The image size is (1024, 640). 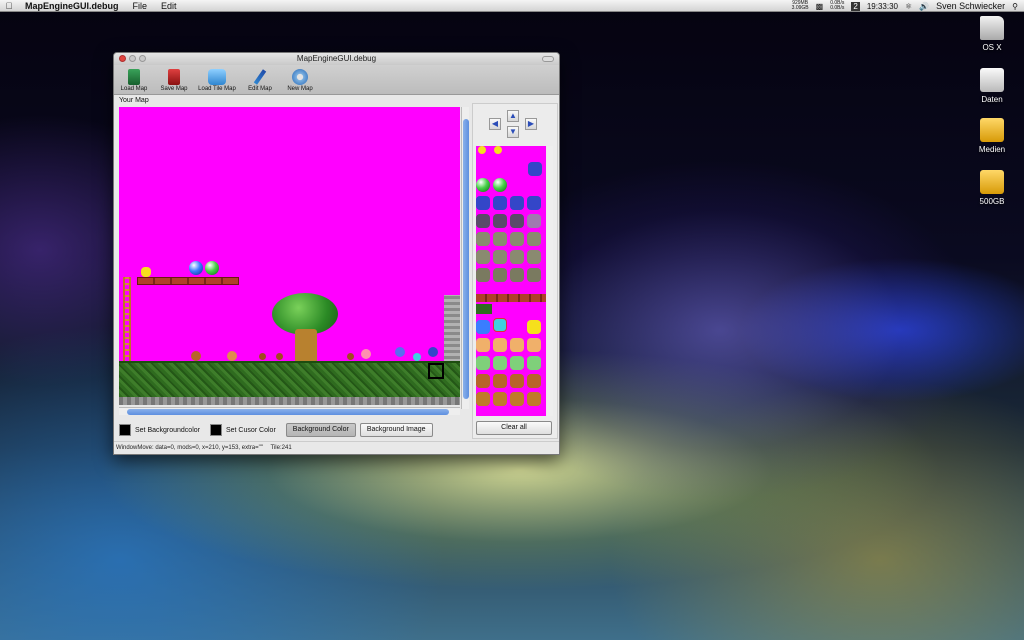 What do you see at coordinates (122, 58) in the screenshot?
I see `close-icon` at bounding box center [122, 58].